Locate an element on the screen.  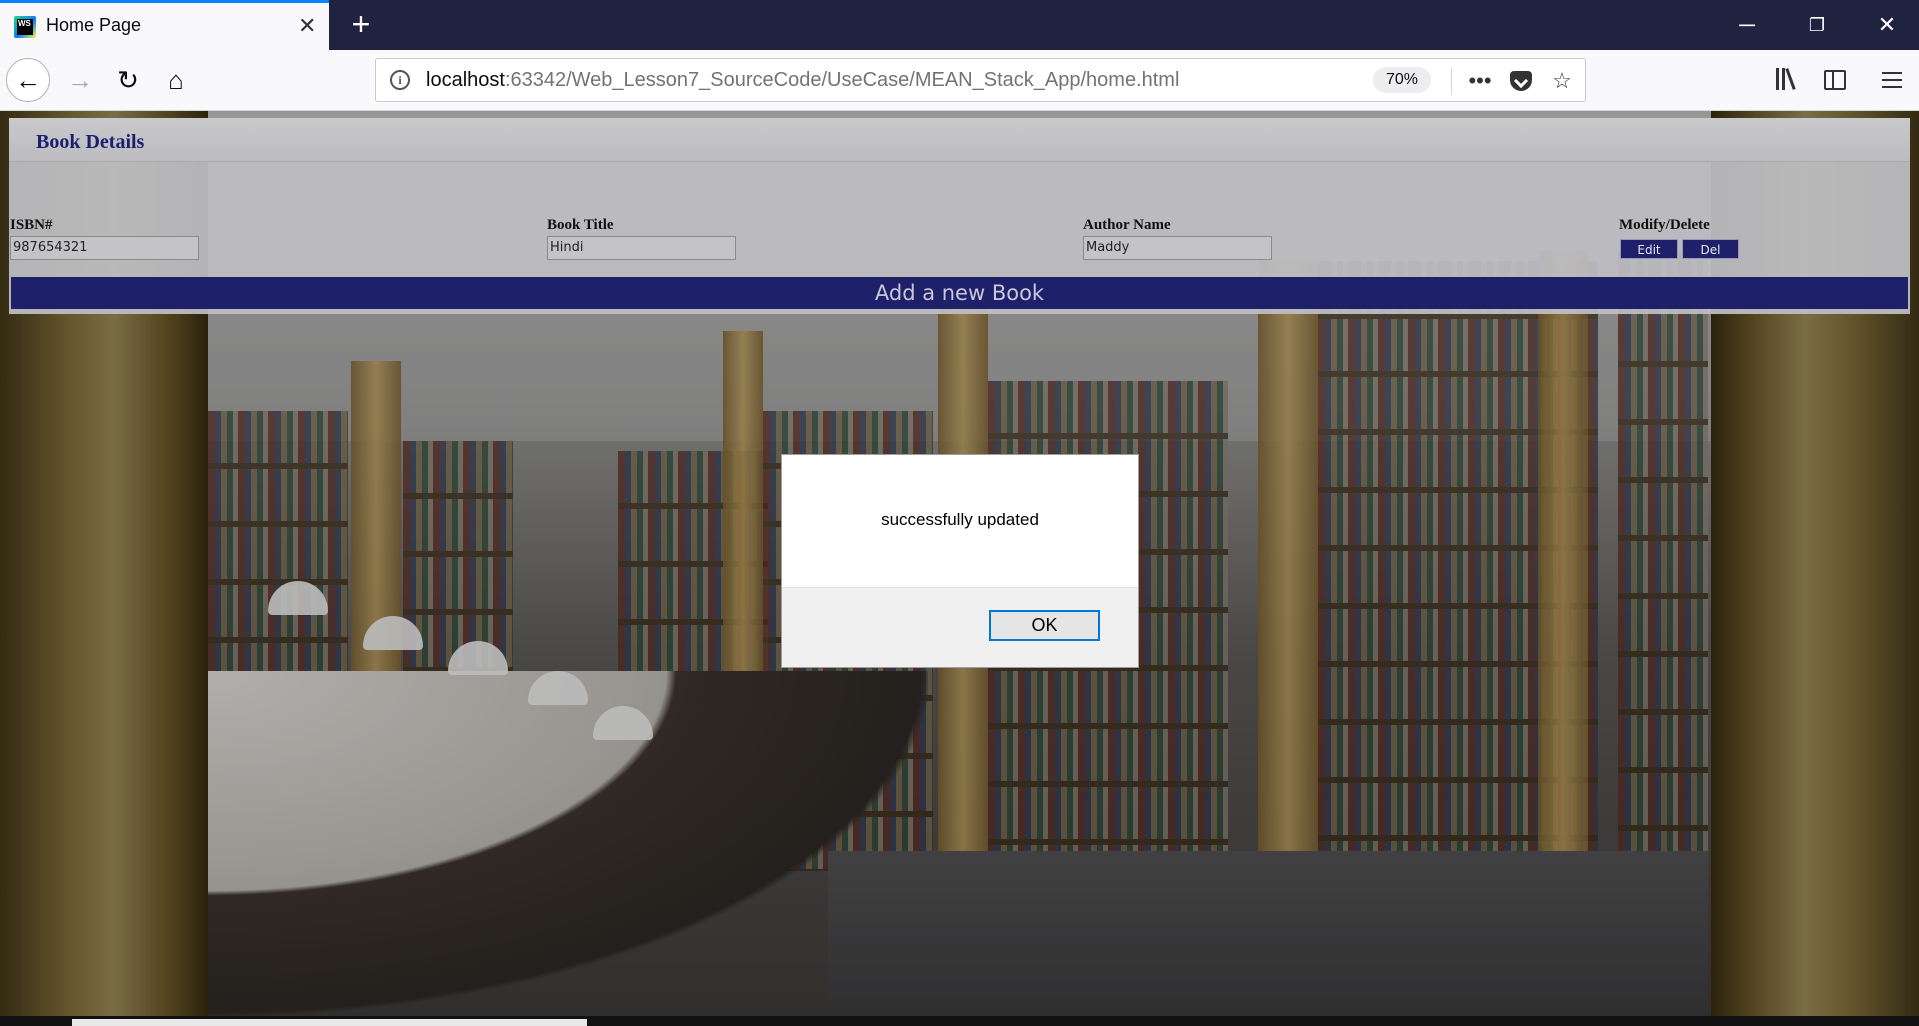
menu-icon is located at coordinates (1892, 80).